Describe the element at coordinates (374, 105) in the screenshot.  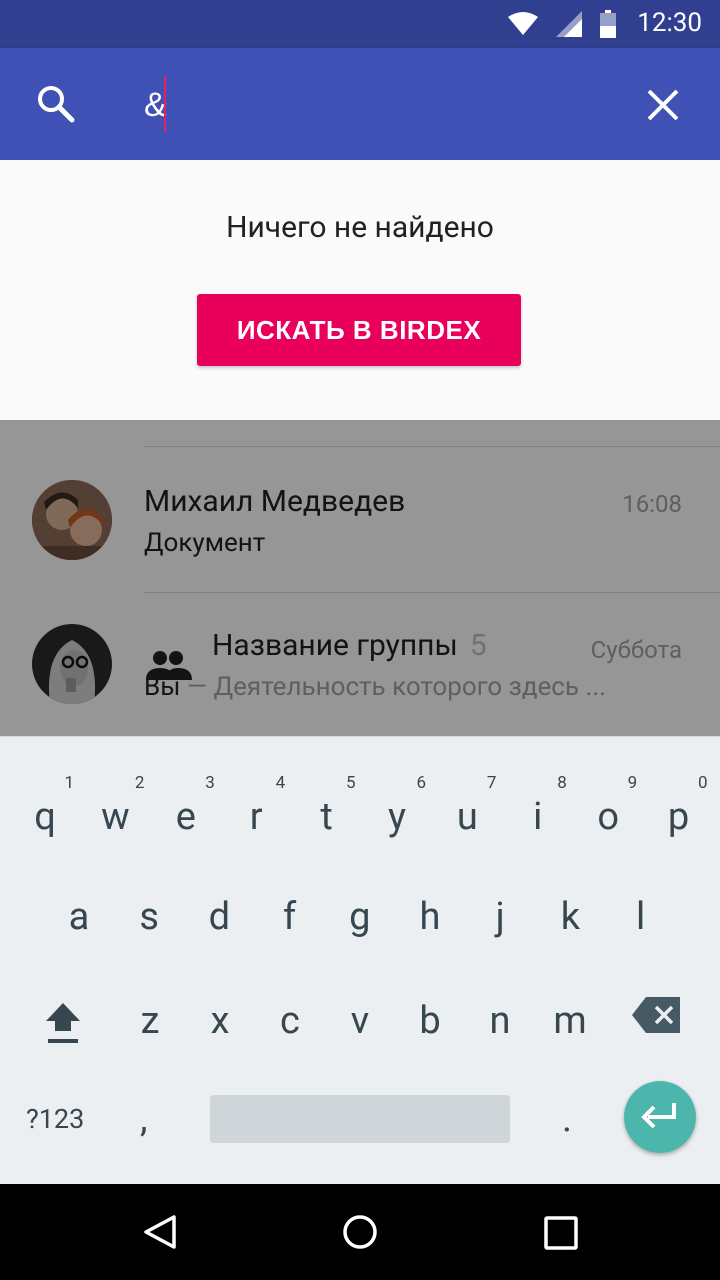
I see `search-input` at that location.